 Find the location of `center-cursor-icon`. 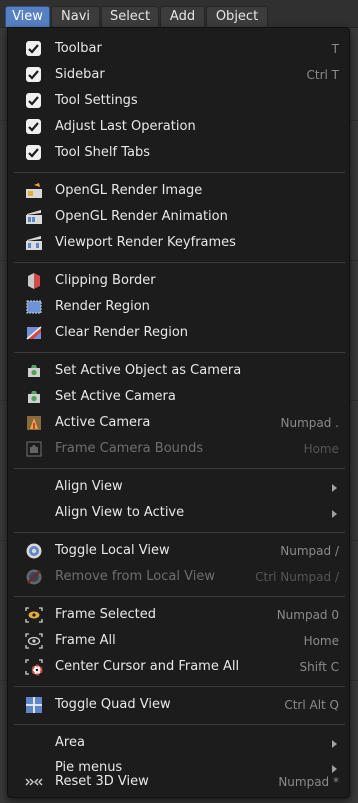

center-cursor-icon is located at coordinates (34, 667).